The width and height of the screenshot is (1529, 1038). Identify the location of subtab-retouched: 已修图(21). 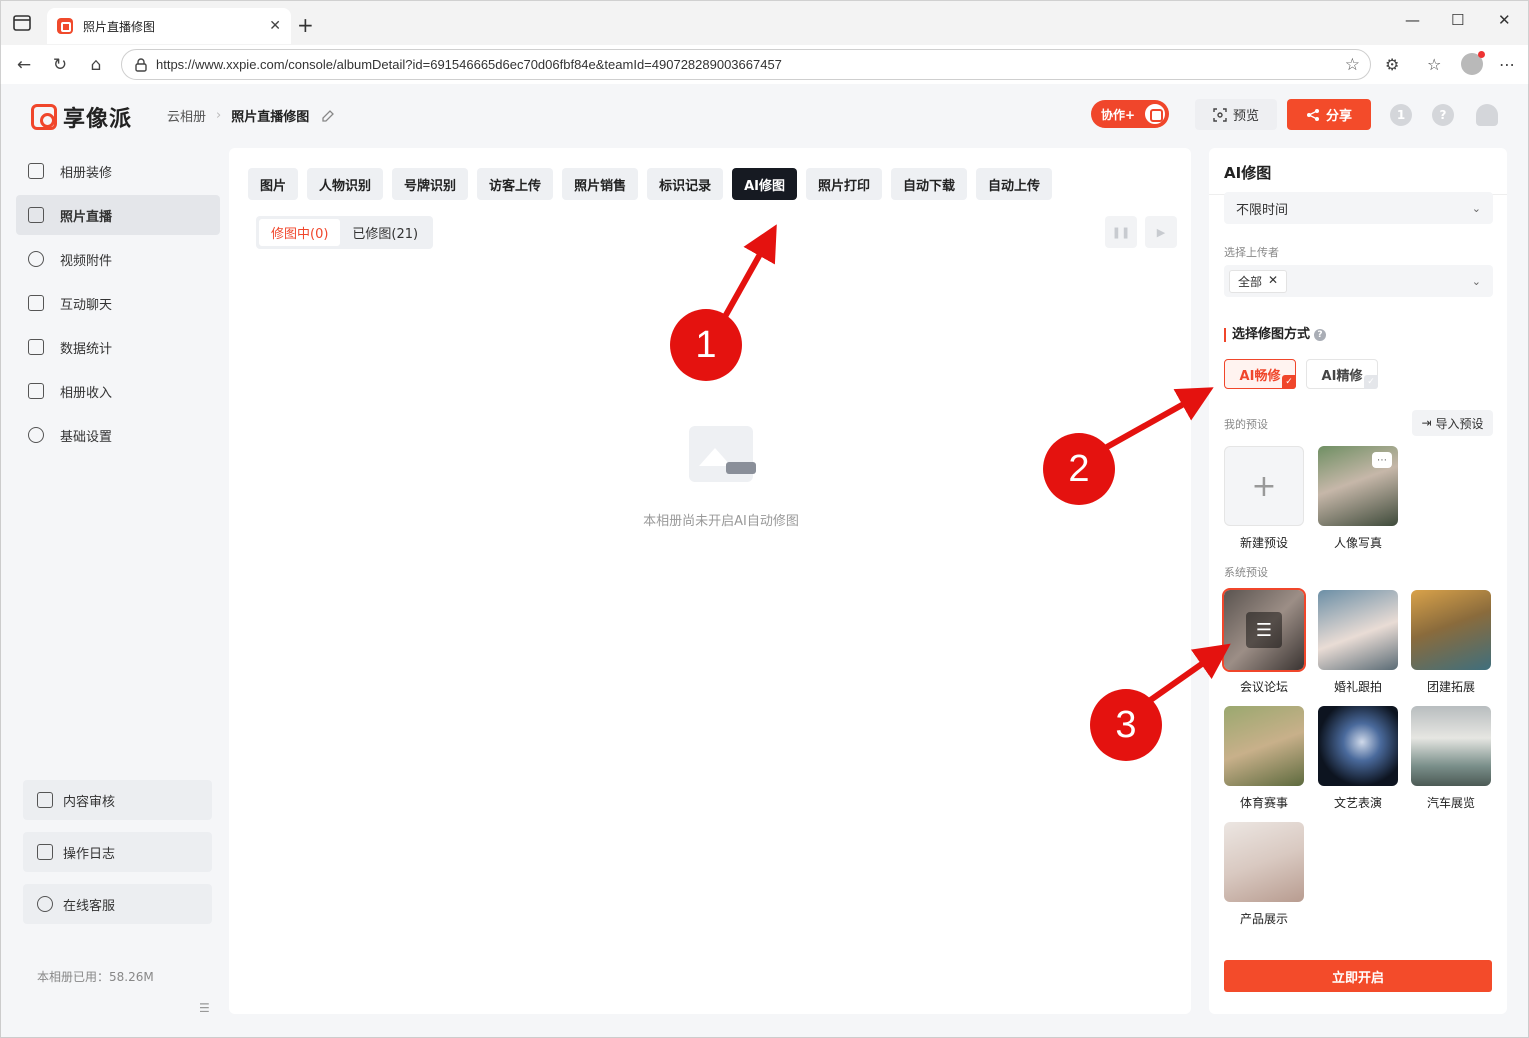
(385, 232).